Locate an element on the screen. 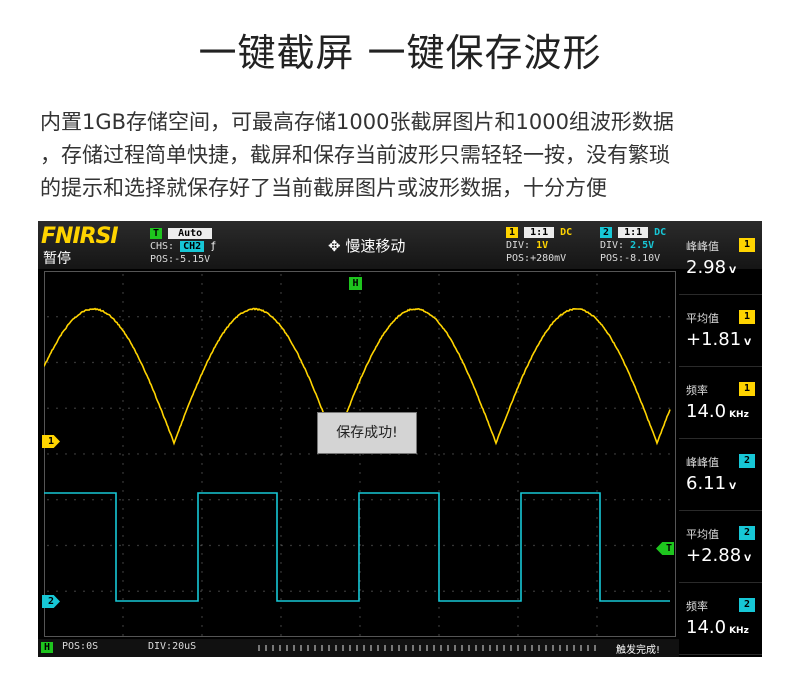 The height and width of the screenshot is (694, 800). measurement-item: 平均值 1 +1.81 V is located at coordinates (720, 332).